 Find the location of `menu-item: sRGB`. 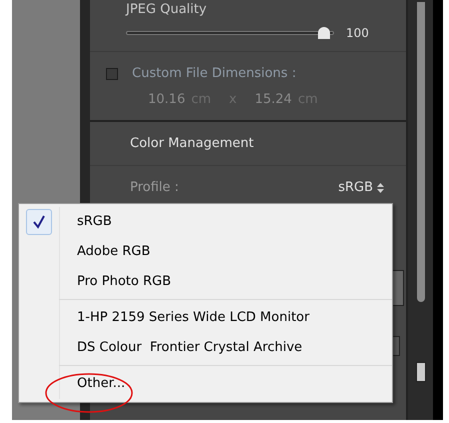

menu-item: sRGB is located at coordinates (225, 222).